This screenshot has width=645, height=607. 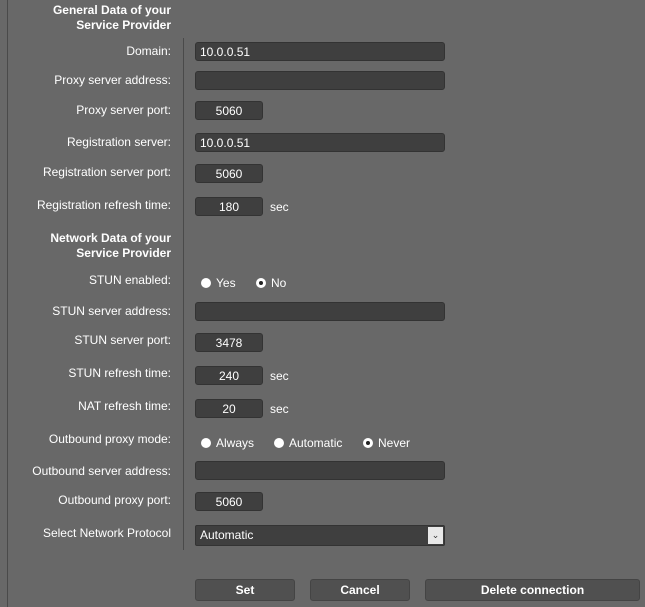 I want to click on outbound-port-label: Outbound proxy port:, so click(x=114, y=500).